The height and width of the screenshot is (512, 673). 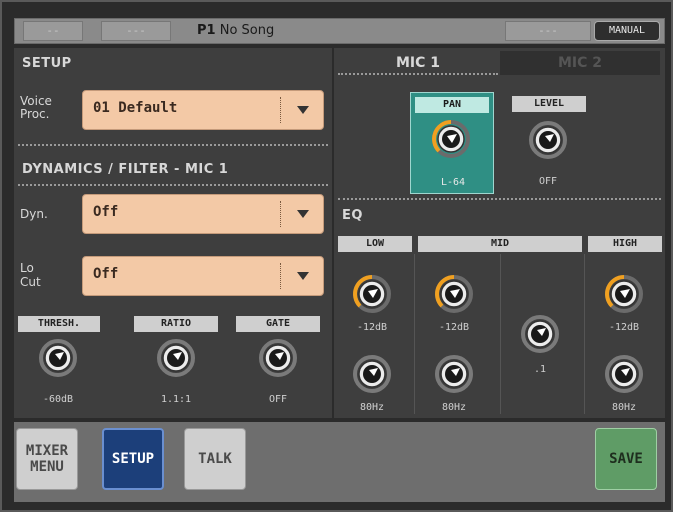 What do you see at coordinates (58, 358) in the screenshot?
I see `thresh-knob` at bounding box center [58, 358].